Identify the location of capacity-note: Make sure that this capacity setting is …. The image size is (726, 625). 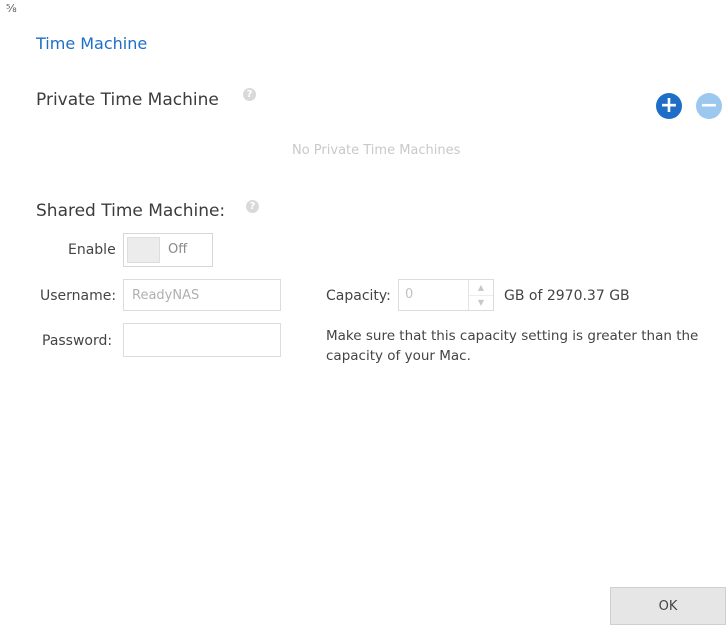
(512, 346).